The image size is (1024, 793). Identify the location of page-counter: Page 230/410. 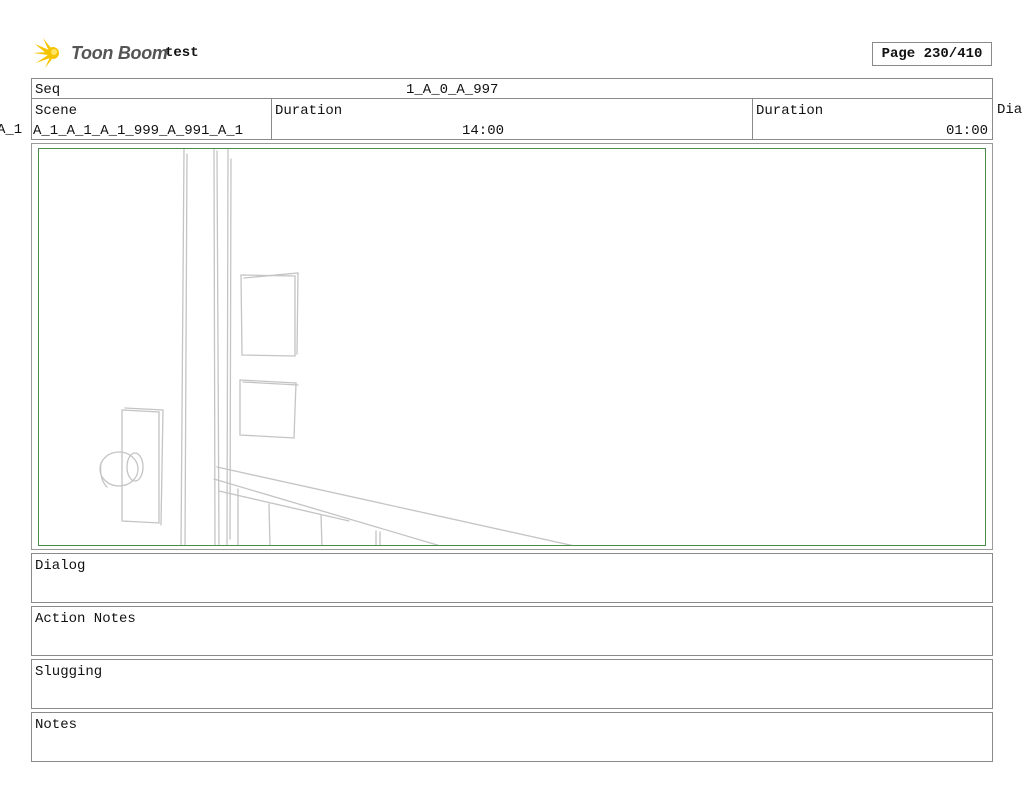
(932, 54).